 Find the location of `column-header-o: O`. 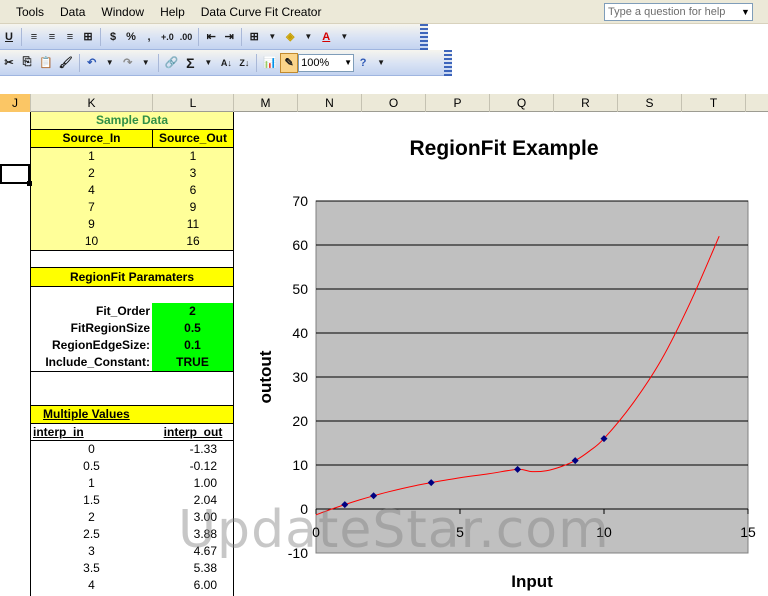

column-header-o: O is located at coordinates (394, 103).